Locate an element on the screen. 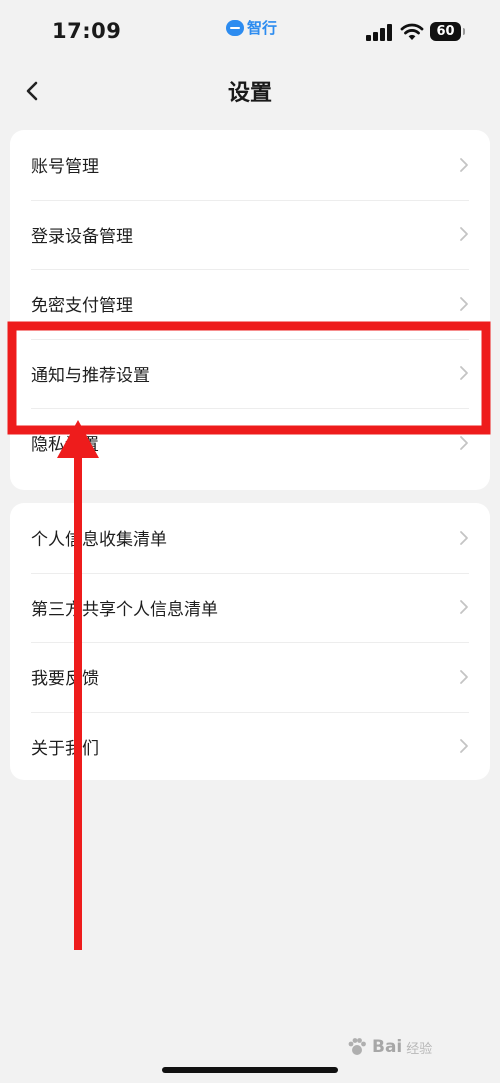  watermark-brand: Bai is located at coordinates (387, 1047).